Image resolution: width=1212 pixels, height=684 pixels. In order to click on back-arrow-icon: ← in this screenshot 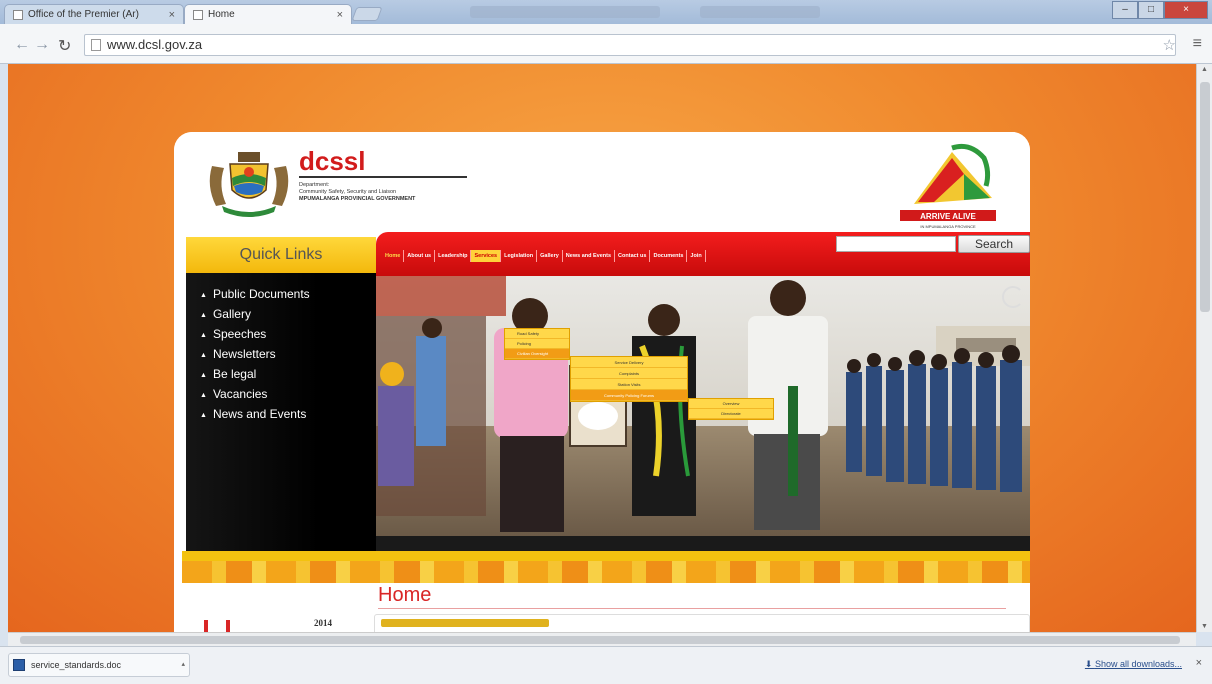, I will do `click(22, 45)`.